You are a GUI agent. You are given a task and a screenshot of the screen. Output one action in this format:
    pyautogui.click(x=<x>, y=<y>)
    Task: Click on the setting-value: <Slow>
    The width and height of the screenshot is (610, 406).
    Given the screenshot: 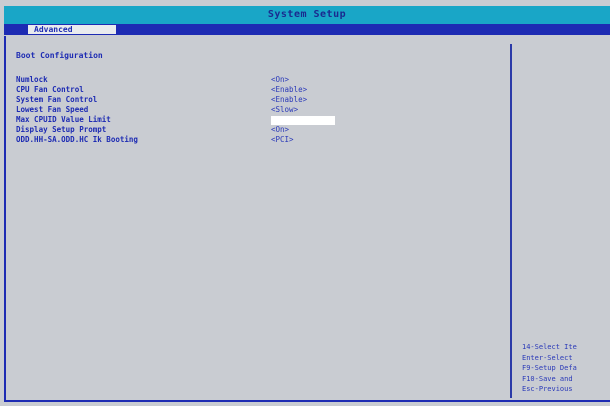 What is the action you would take?
    pyautogui.click(x=284, y=110)
    